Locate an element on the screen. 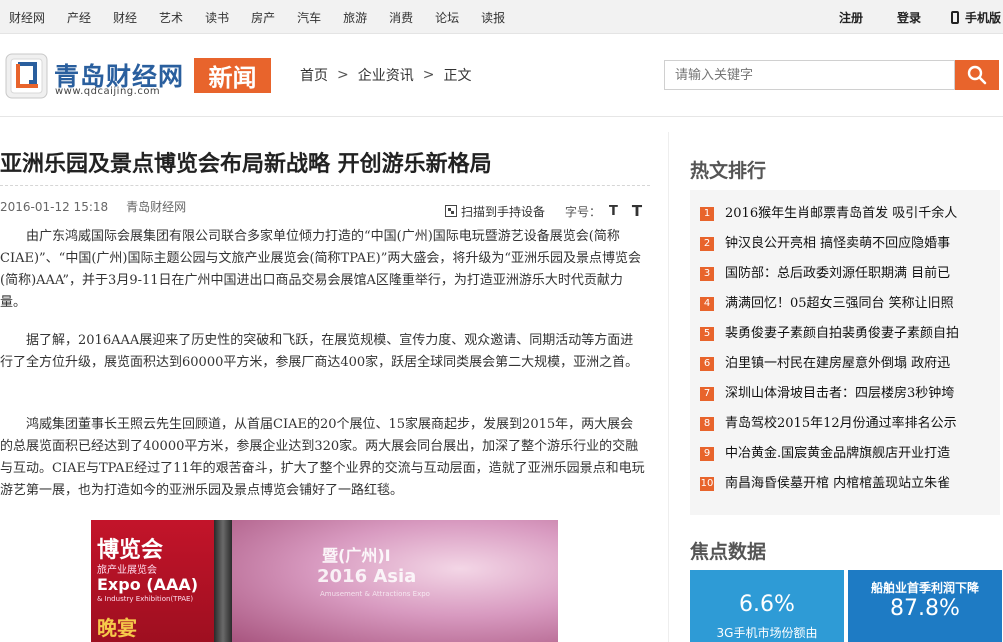  account-links: 注册 登录 手机版 is located at coordinates (921, 17).